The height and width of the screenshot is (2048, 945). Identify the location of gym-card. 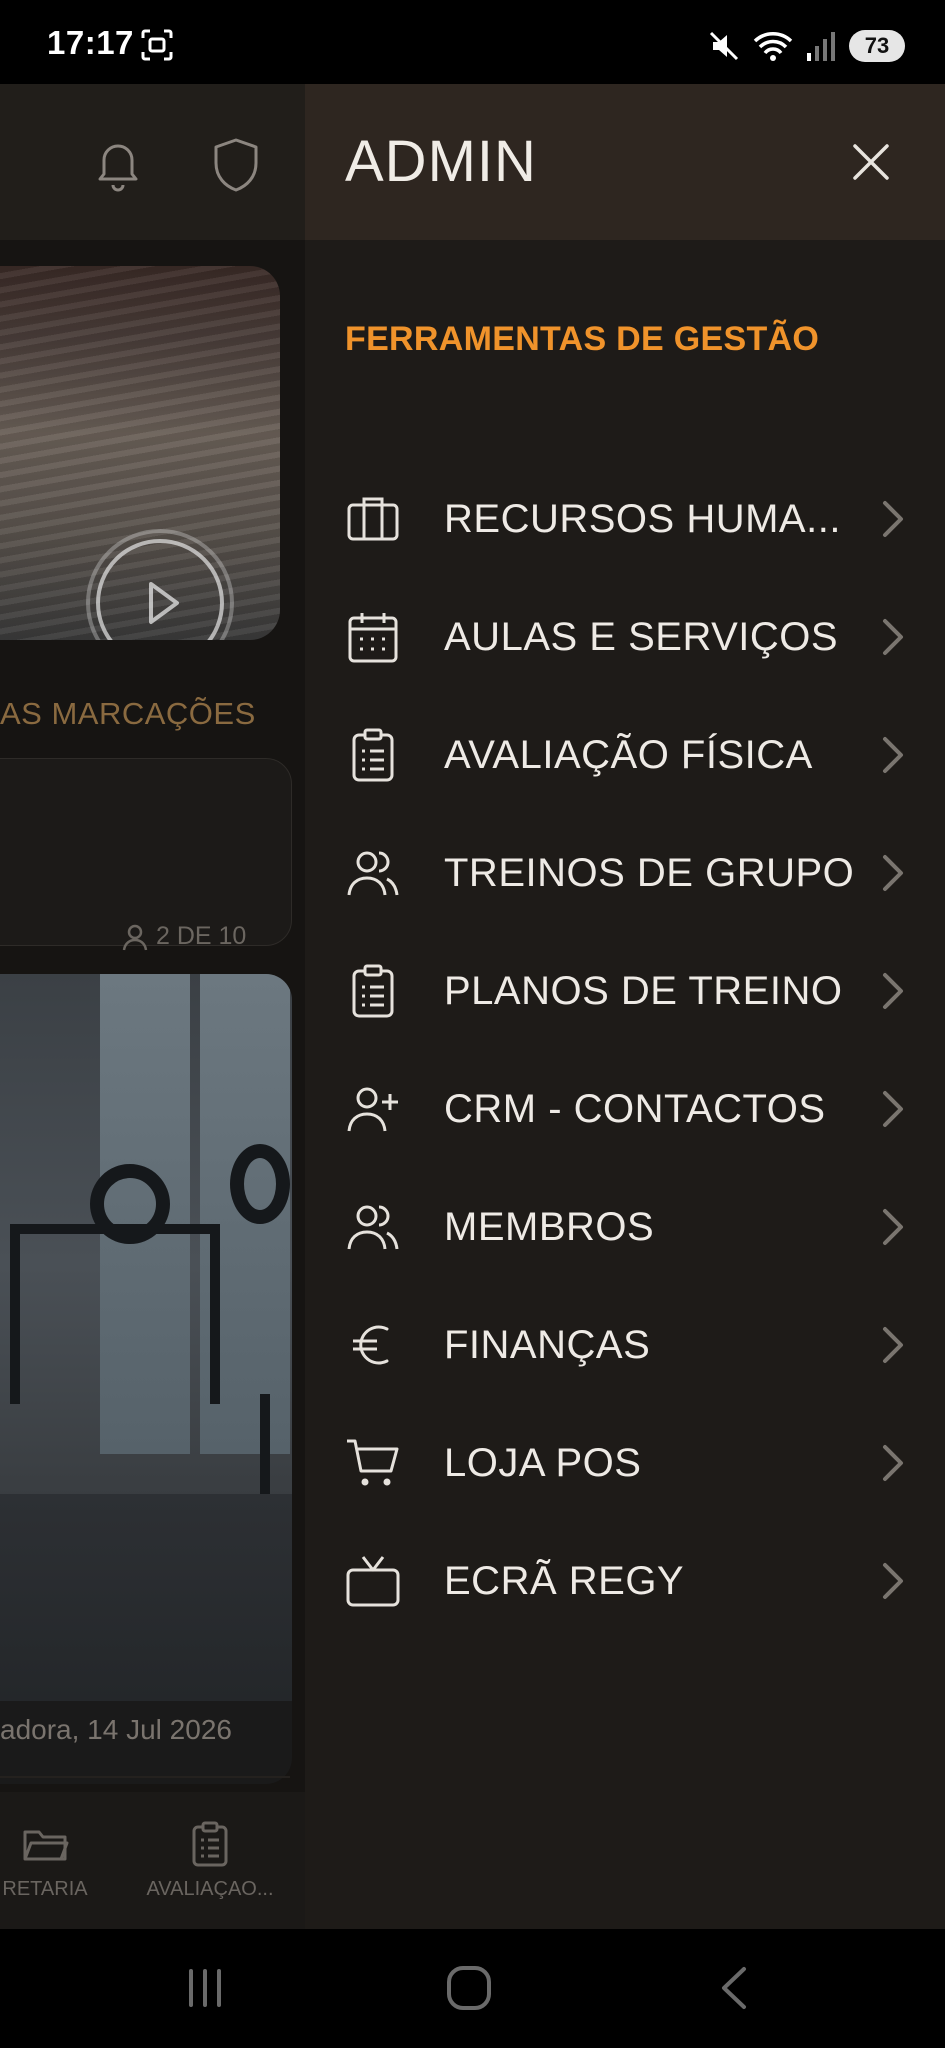
(146, 1379).